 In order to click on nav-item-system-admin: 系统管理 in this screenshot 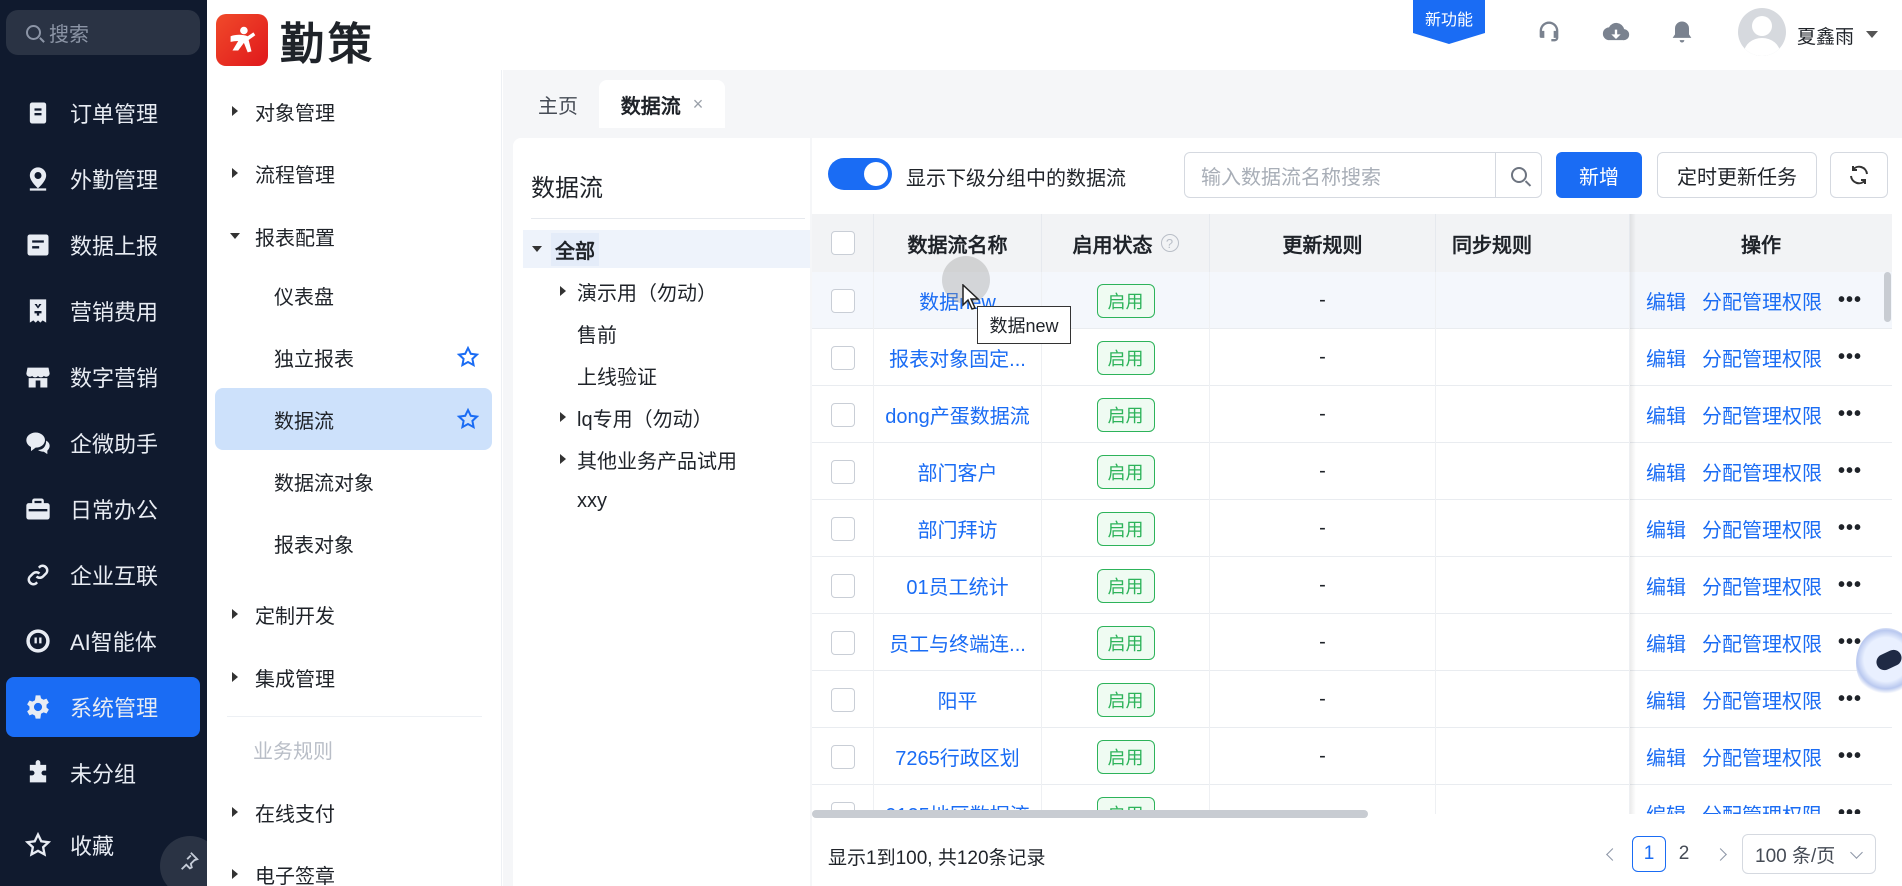, I will do `click(103, 707)`.